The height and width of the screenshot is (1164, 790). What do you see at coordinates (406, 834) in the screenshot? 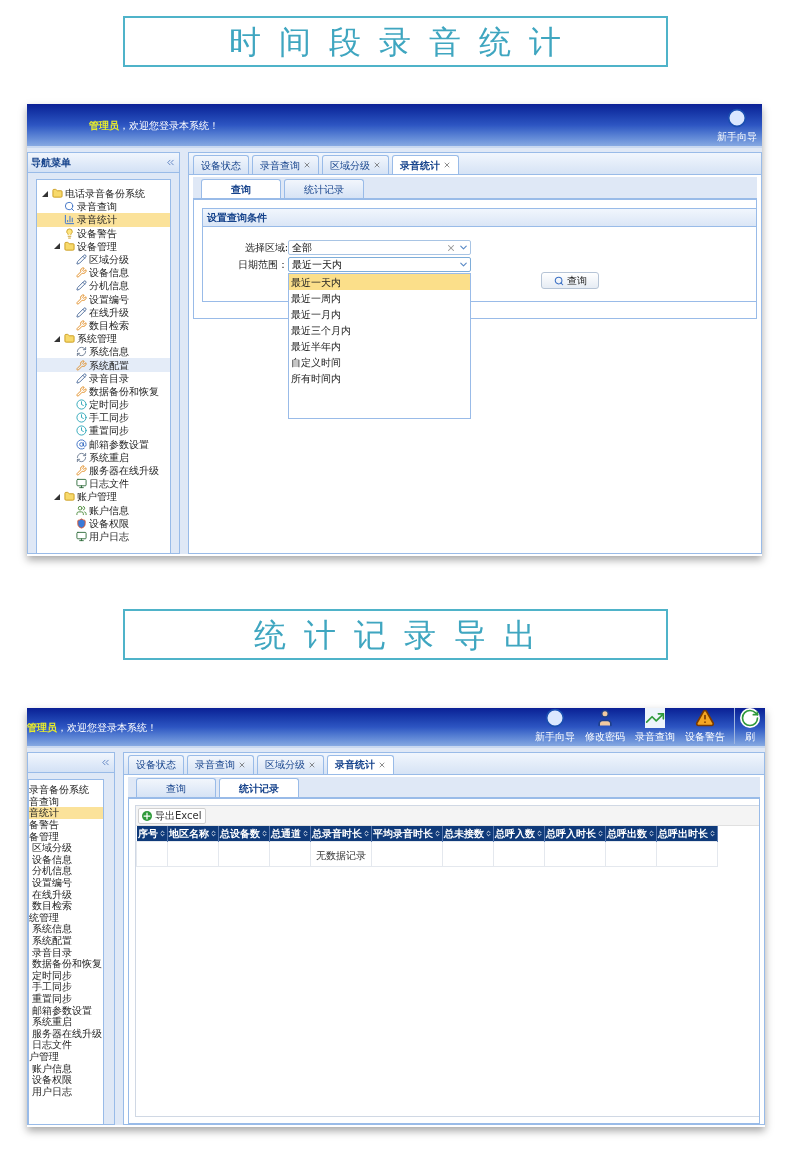
I see `column-header: 平均录音时长` at bounding box center [406, 834].